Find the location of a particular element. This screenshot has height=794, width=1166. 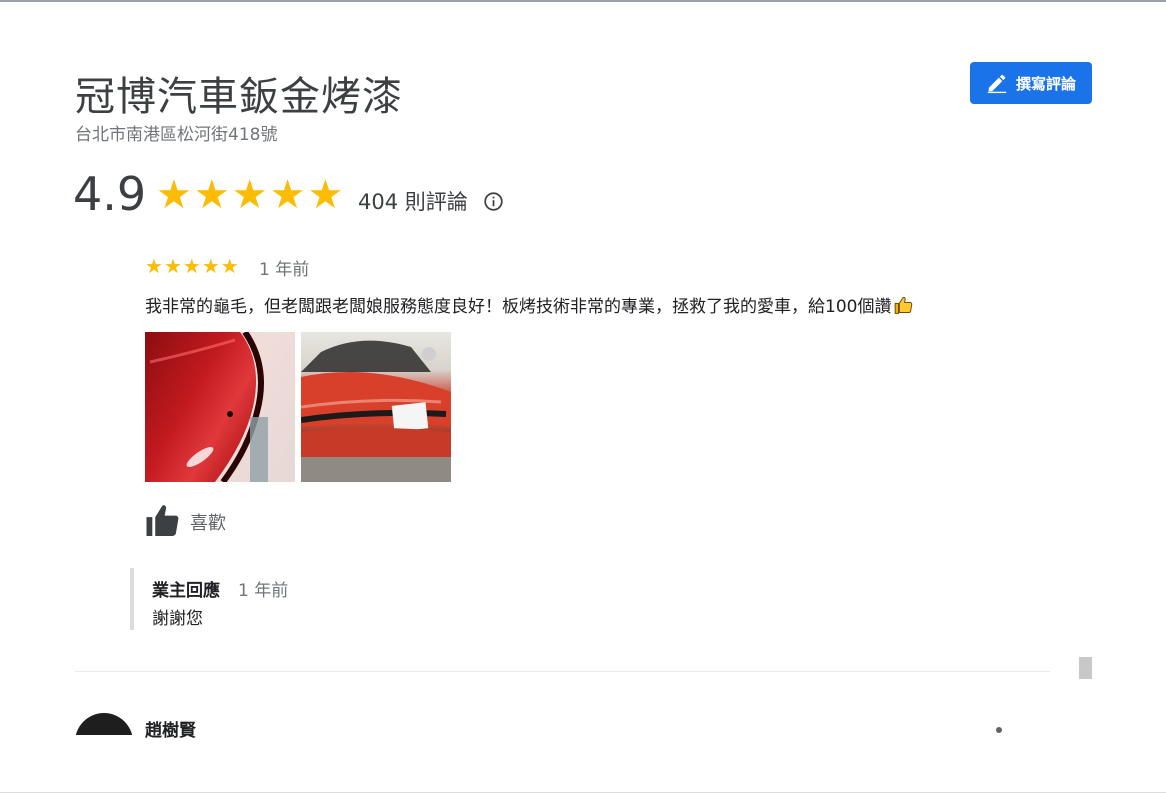

scrollbar-thumb is located at coordinates (1085, 668).